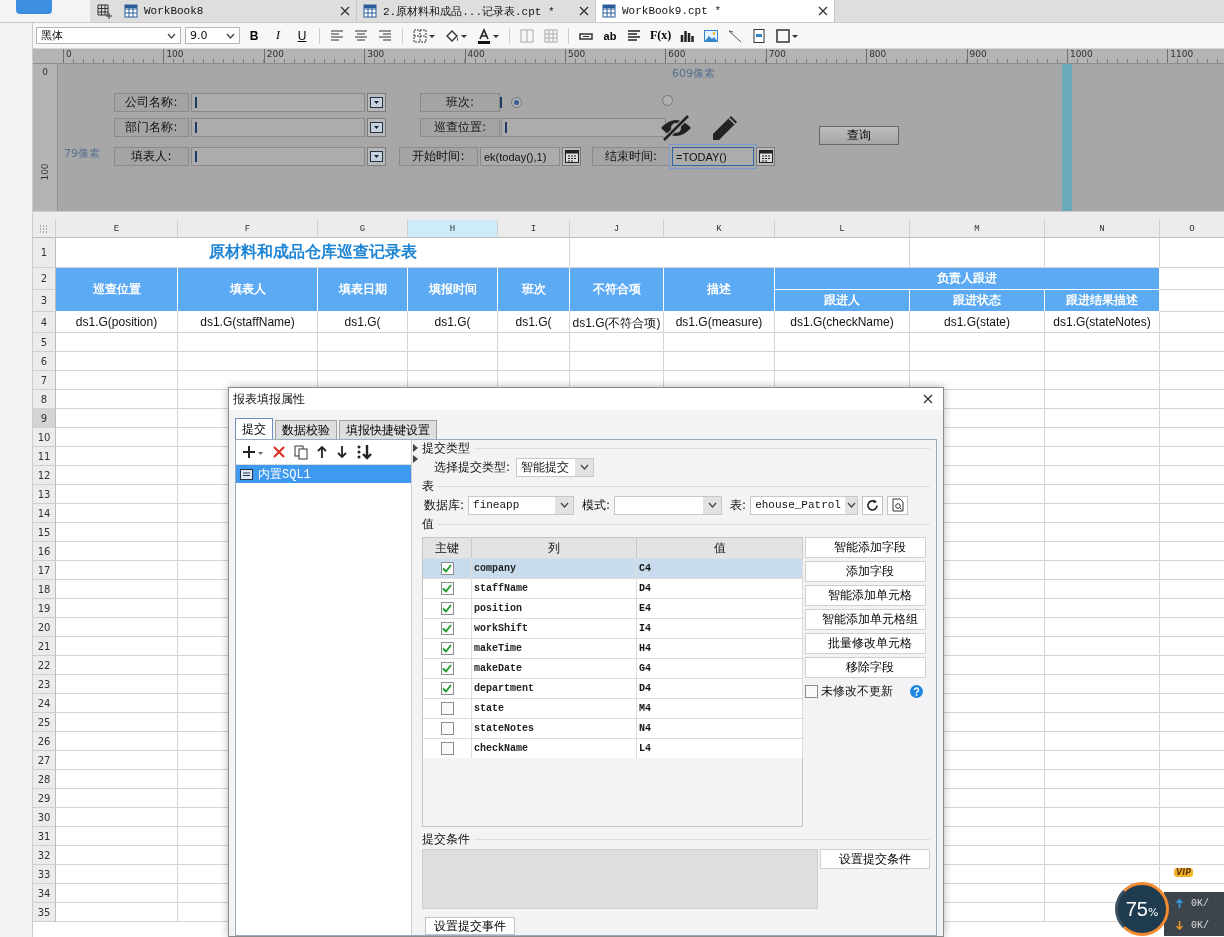  I want to click on row-header: 9, so click(44, 418).